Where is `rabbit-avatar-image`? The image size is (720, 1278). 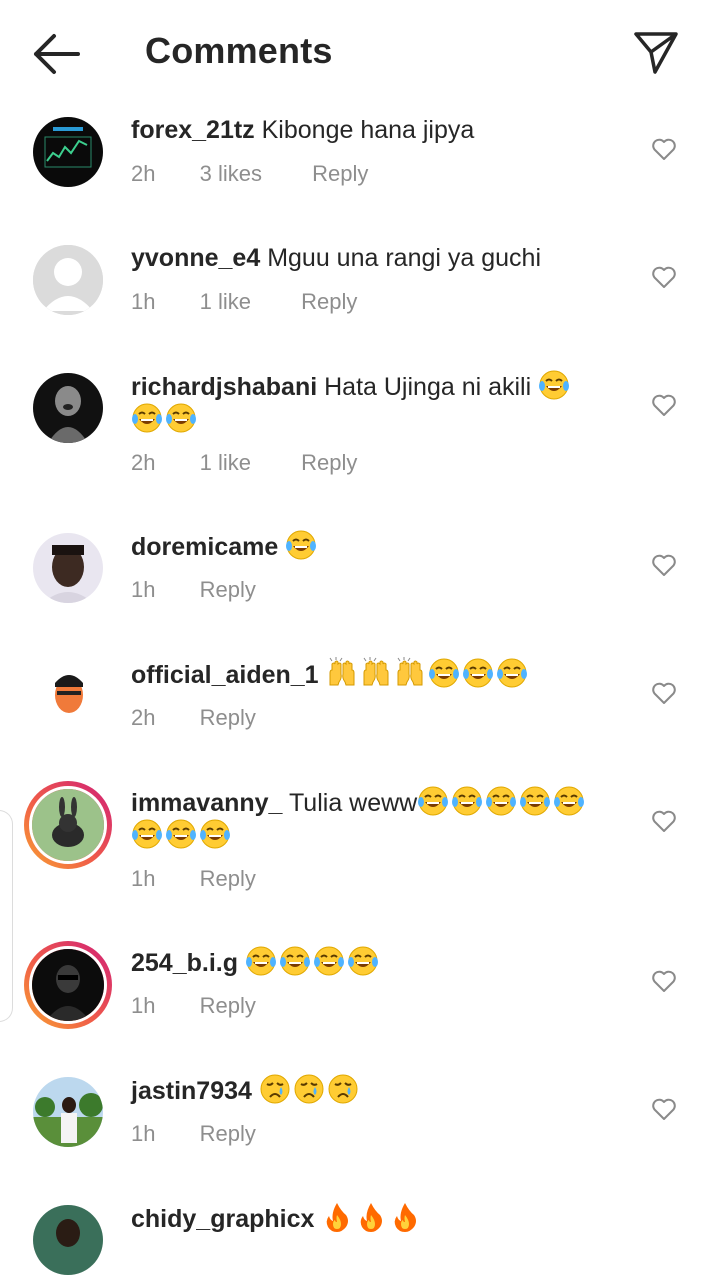
rabbit-avatar-image is located at coordinates (68, 825).